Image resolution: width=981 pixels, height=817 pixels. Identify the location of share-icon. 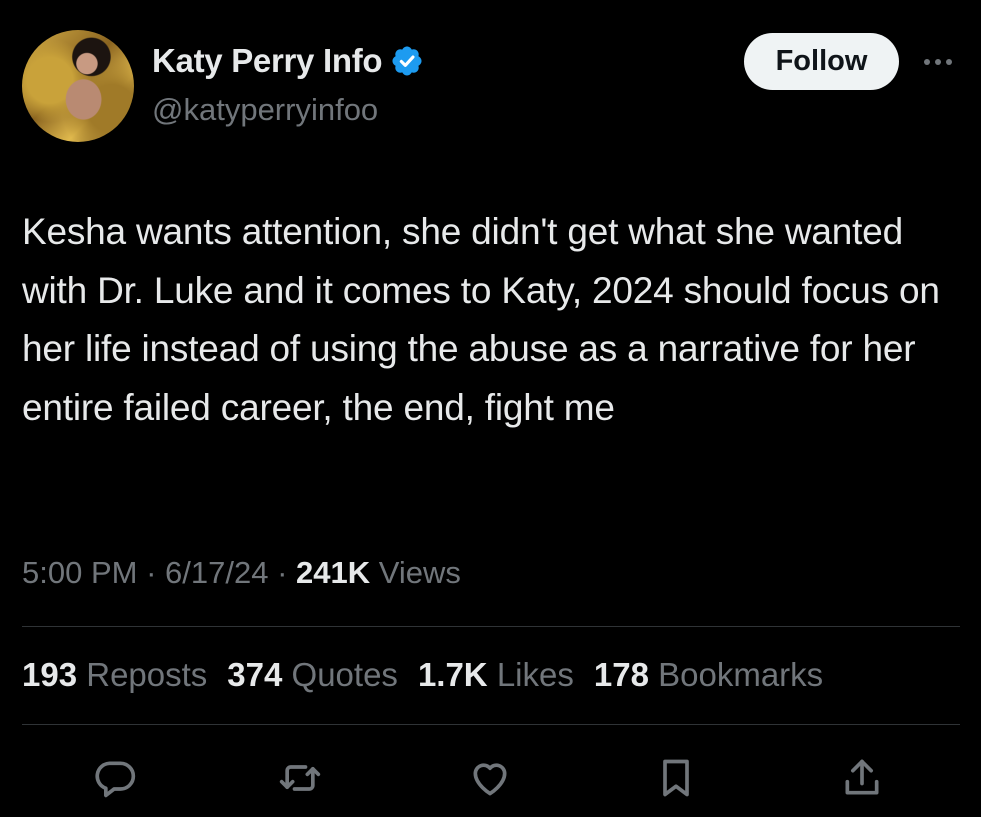
(862, 778).